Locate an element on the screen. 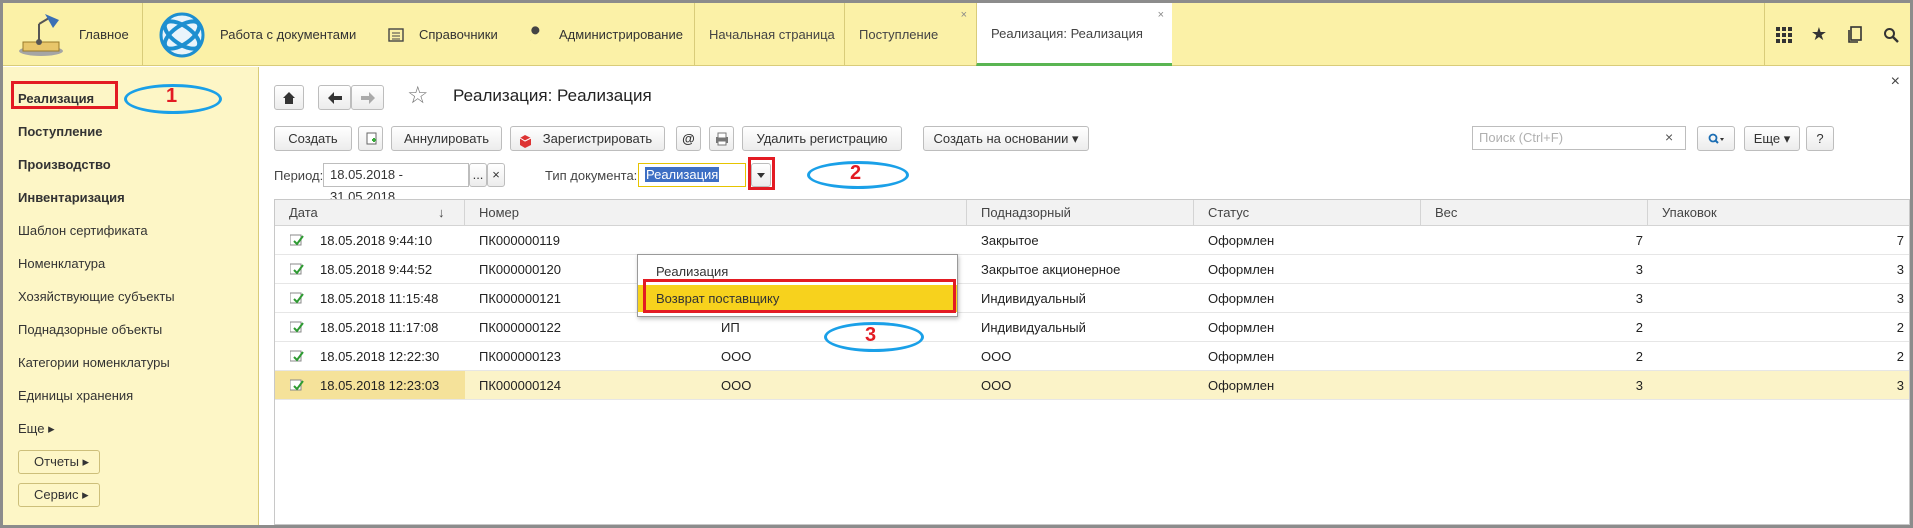 The image size is (1913, 528). search-input: Поиск (Ctrl+F) is located at coordinates (1579, 138).